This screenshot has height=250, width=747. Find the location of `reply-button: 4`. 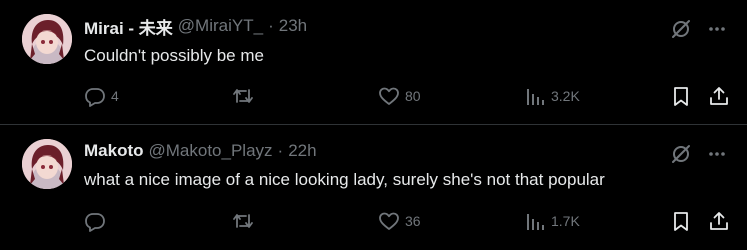

reply-button: 4 is located at coordinates (101, 96).